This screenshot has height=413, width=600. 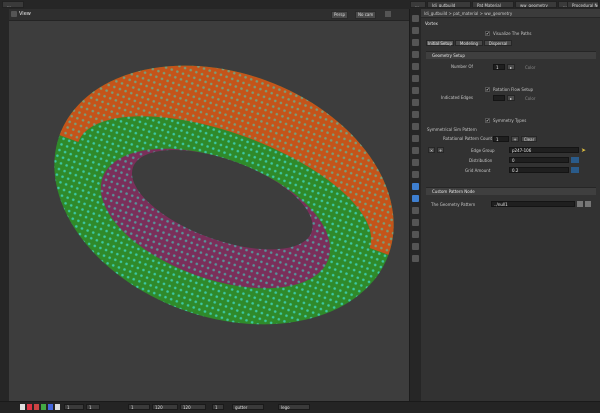 What do you see at coordinates (388, 14) in the screenshot?
I see `viewport-options-icon` at bounding box center [388, 14].